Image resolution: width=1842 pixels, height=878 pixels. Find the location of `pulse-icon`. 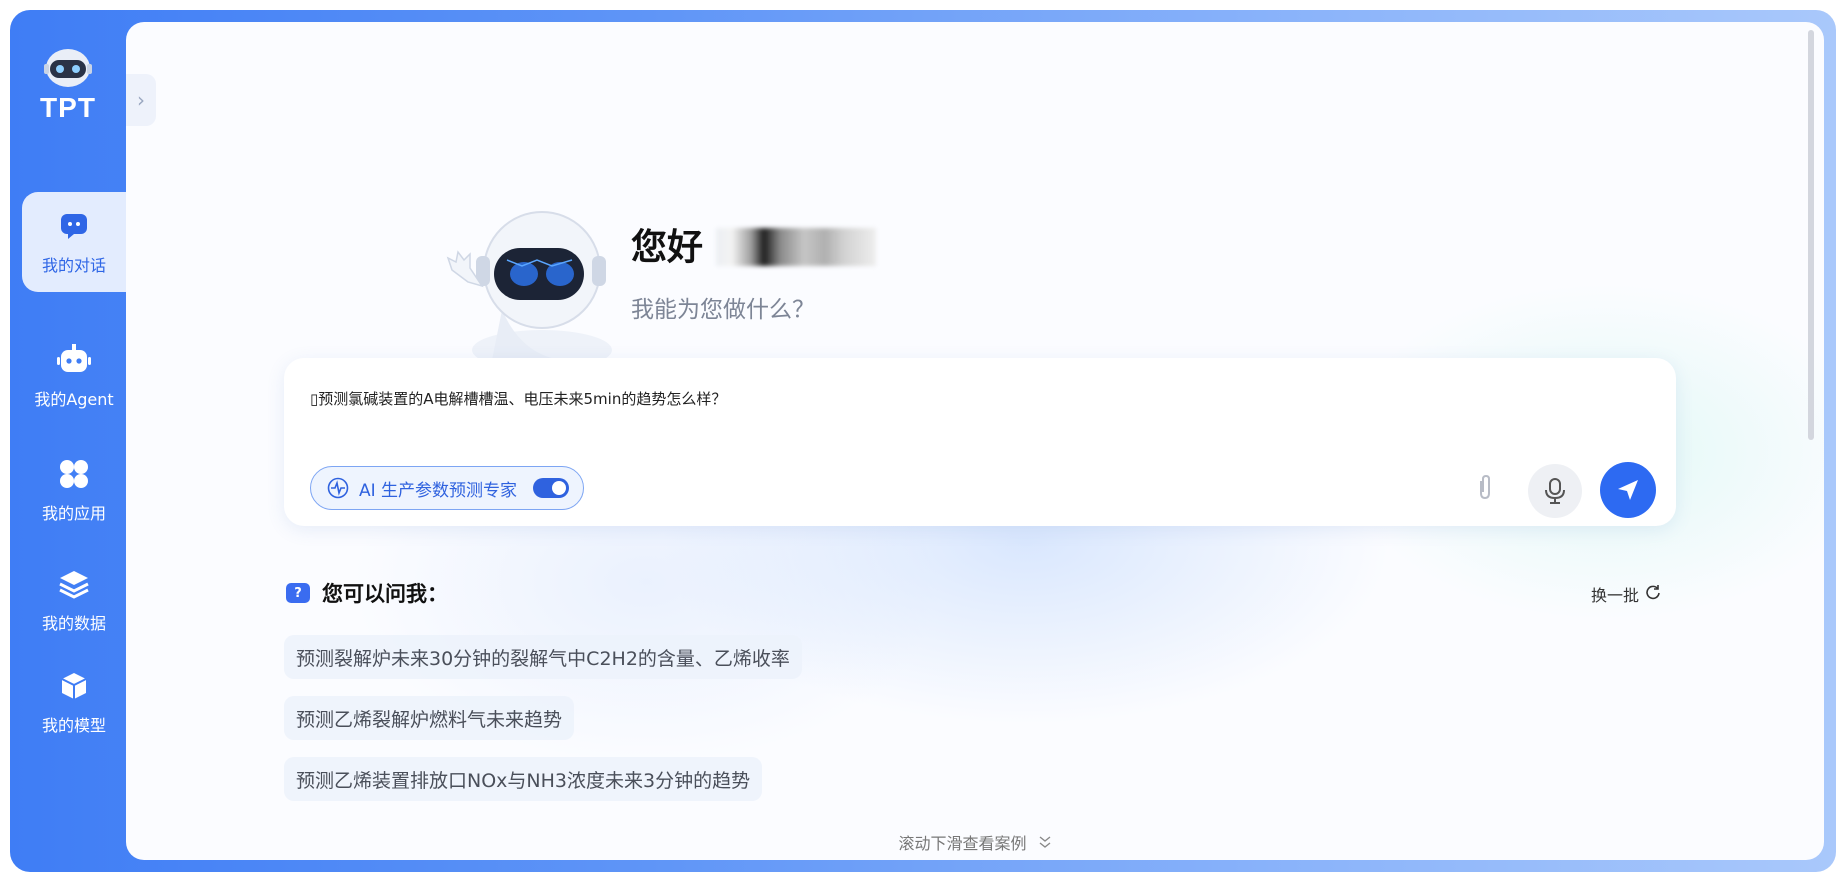

pulse-icon is located at coordinates (338, 488).